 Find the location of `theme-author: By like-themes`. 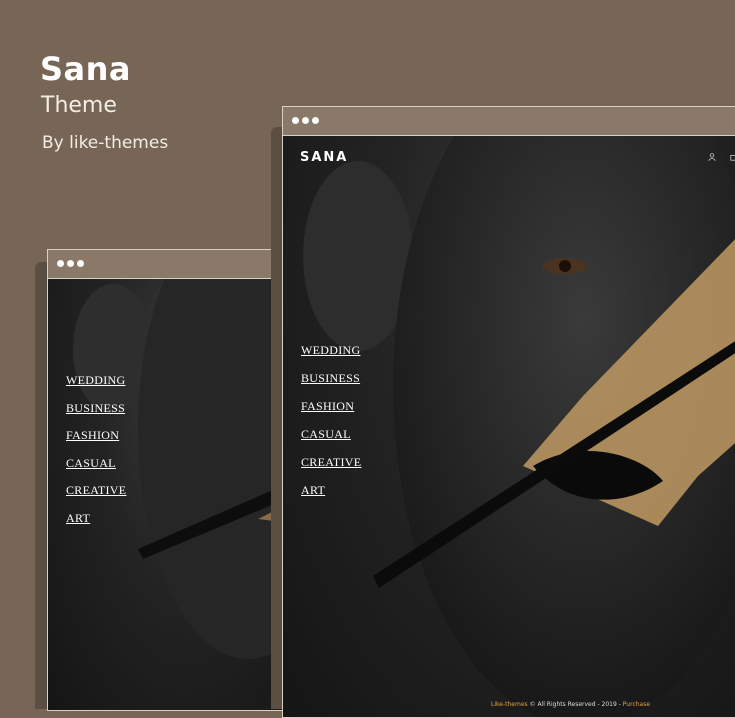

theme-author: By like-themes is located at coordinates (105, 143).